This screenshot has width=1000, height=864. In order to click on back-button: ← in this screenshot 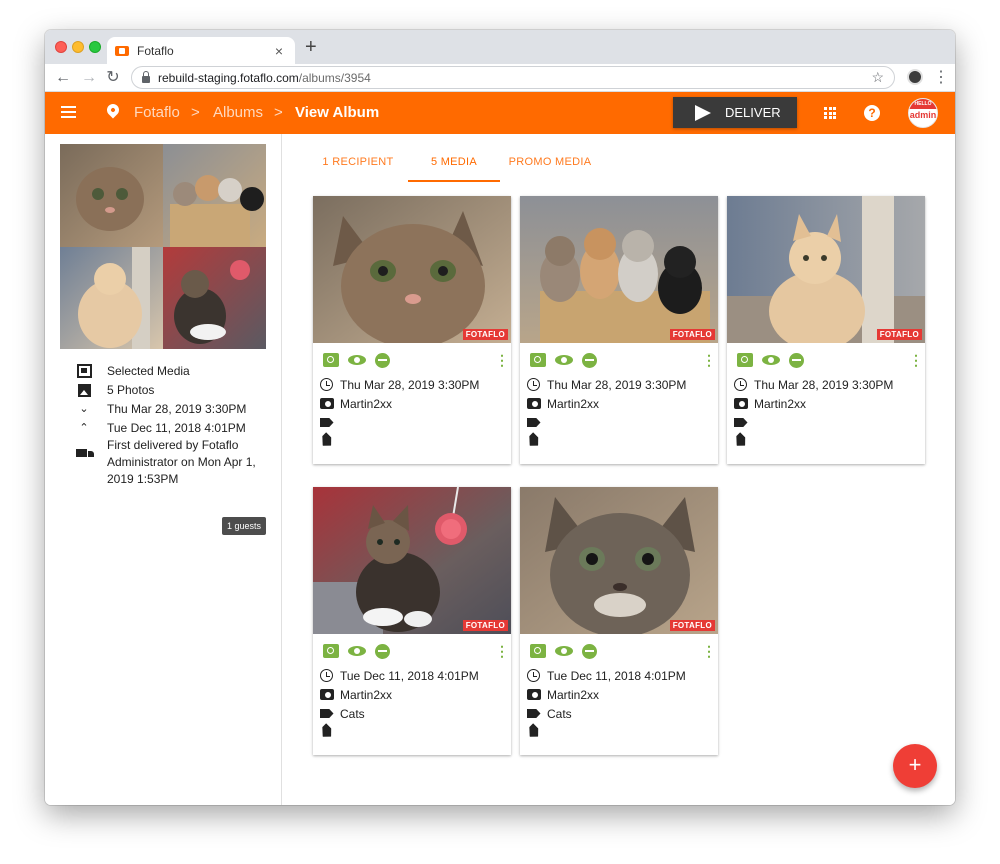, I will do `click(63, 78)`.